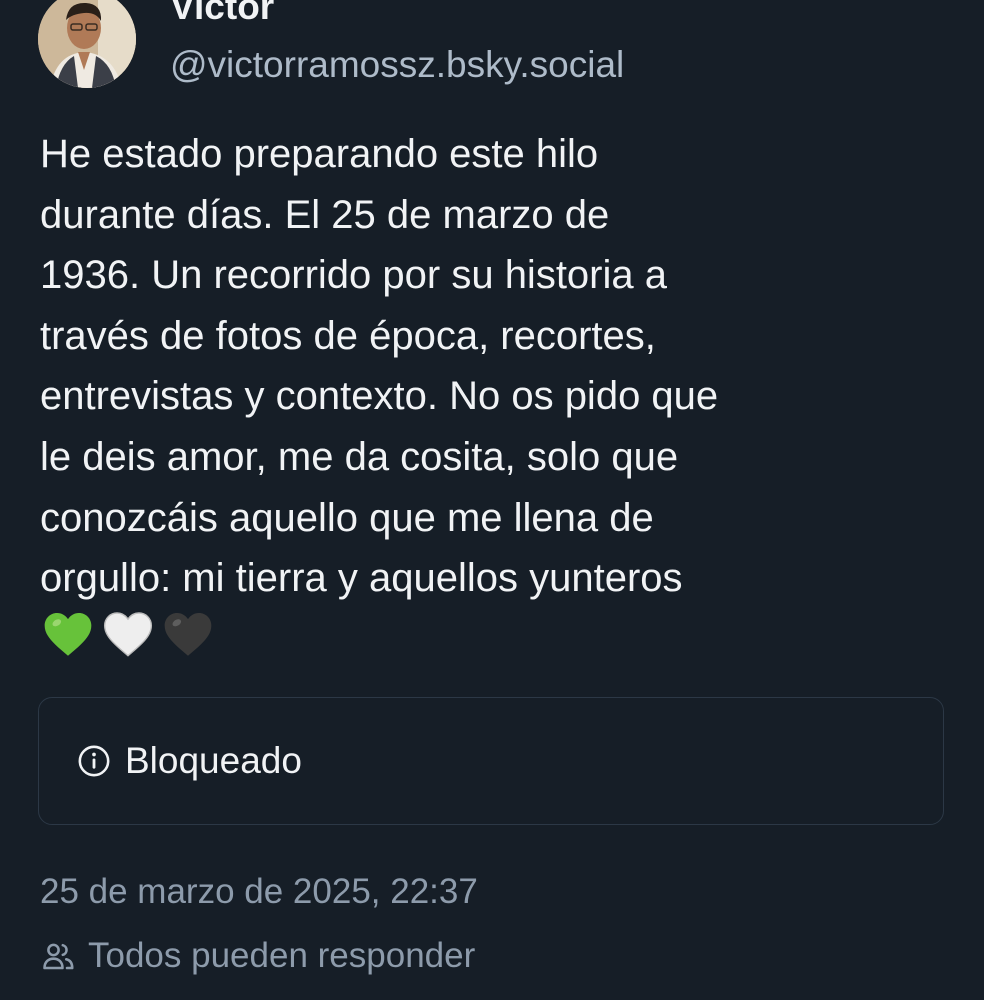 This screenshot has width=984, height=1000. Describe the element at coordinates (213, 760) in the screenshot. I see `blocked-label: Bloqueado` at that location.